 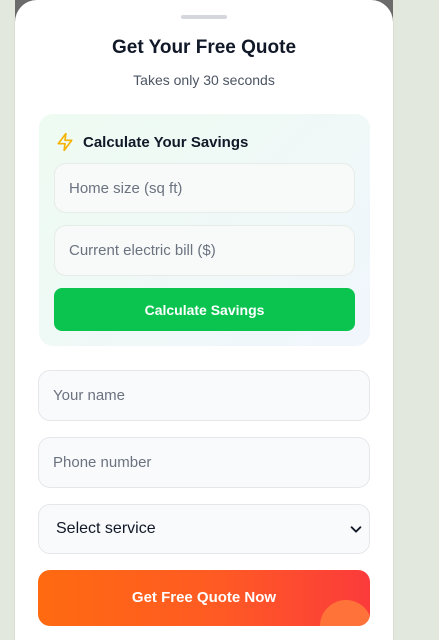 I want to click on calculator-header: Calculate Your Savings, so click(x=151, y=142).